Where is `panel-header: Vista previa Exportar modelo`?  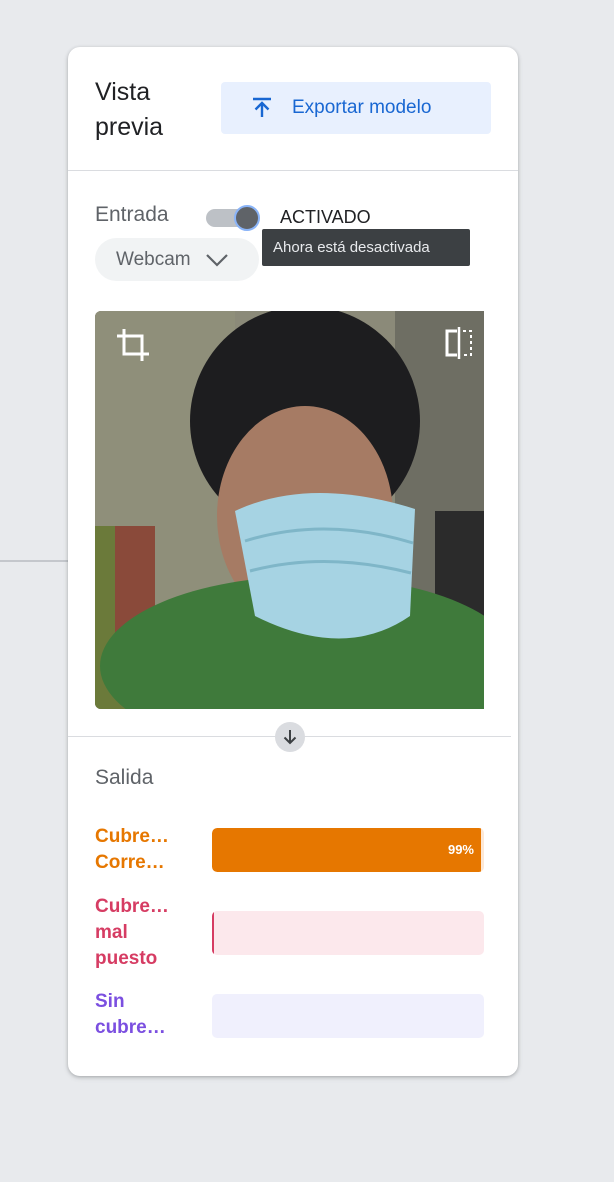 panel-header: Vista previa Exportar modelo is located at coordinates (293, 109).